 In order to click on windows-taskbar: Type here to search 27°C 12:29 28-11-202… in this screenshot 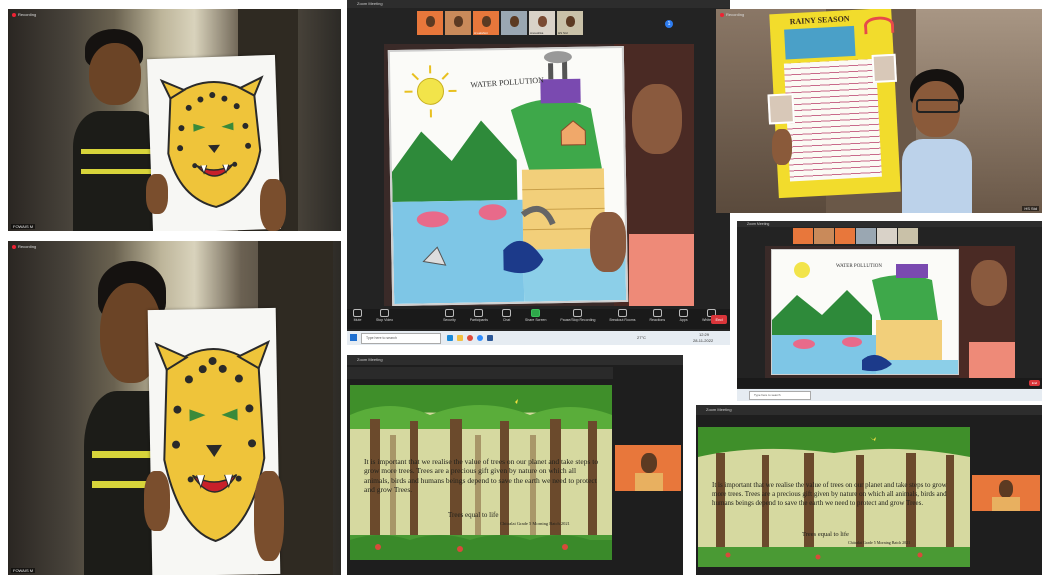, I will do `click(538, 338)`.